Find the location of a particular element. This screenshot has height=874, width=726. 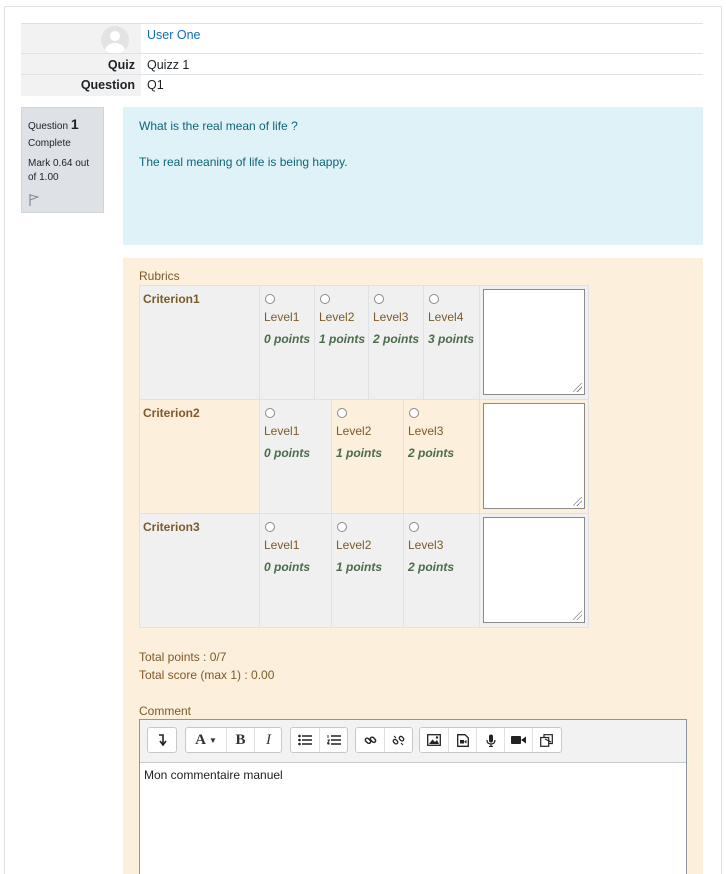

quiz-value: Quizz 1 is located at coordinates (168, 65).